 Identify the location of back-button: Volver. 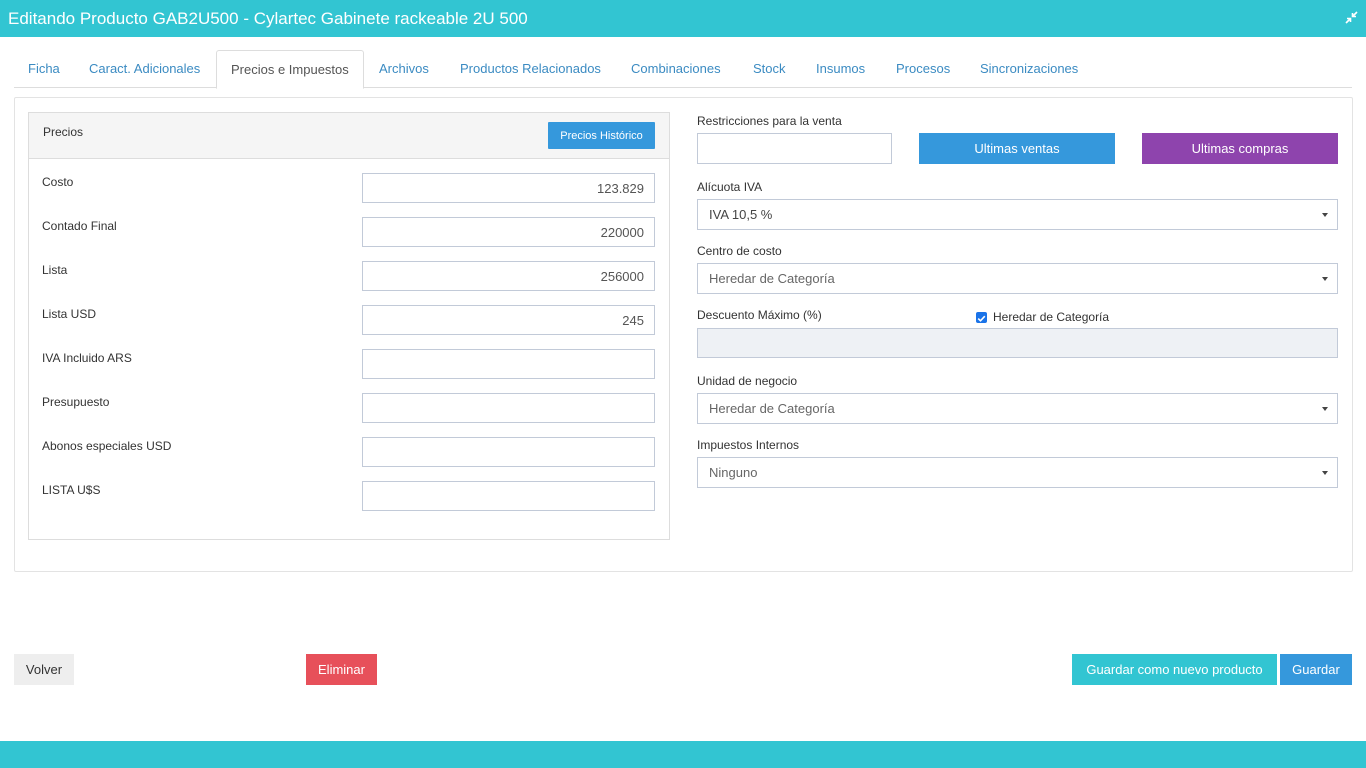
(44, 669).